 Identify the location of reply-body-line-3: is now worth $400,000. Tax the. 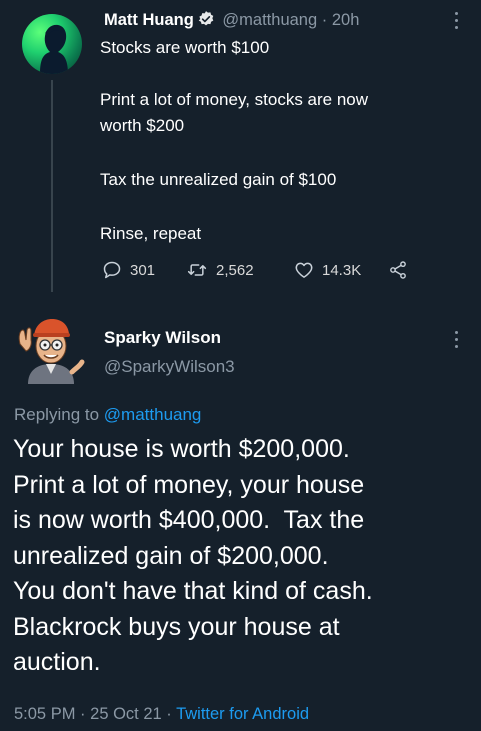
(189, 520).